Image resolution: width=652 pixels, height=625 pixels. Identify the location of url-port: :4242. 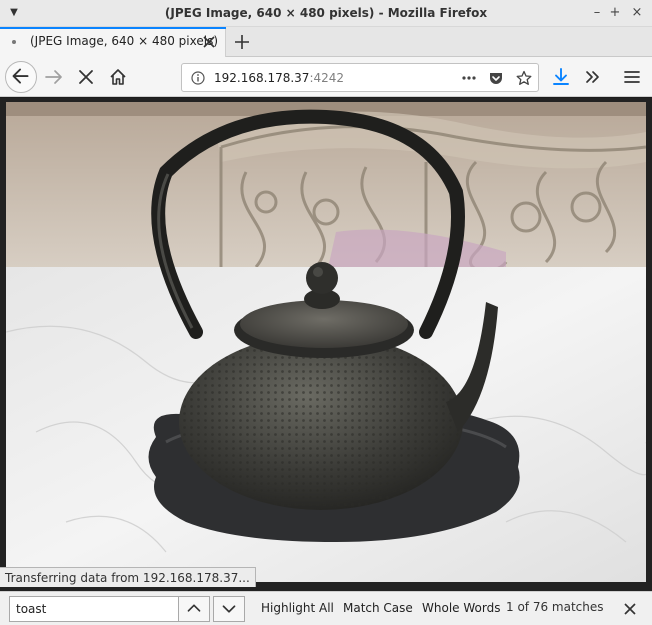
(327, 78).